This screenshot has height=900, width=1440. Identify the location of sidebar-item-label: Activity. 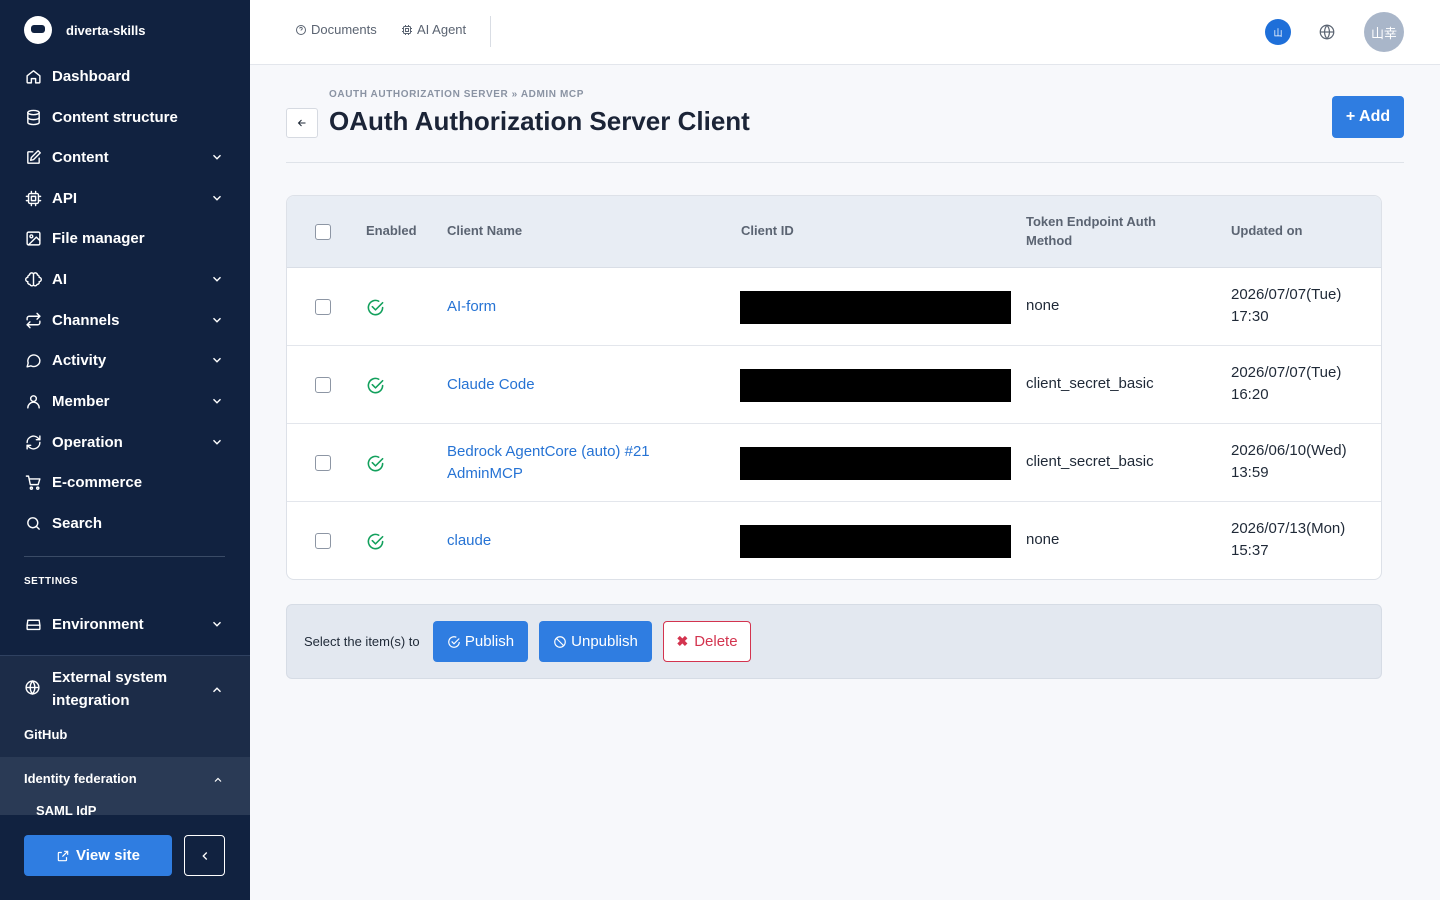
(79, 360).